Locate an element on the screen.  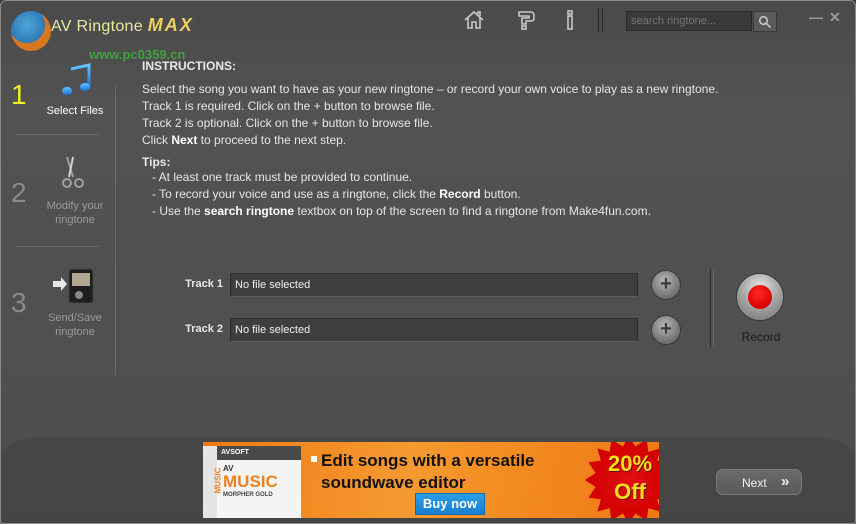
ad-product-box: AVSOFT AV MUSIC MORPHER GOLD MUSIC is located at coordinates (252, 482).